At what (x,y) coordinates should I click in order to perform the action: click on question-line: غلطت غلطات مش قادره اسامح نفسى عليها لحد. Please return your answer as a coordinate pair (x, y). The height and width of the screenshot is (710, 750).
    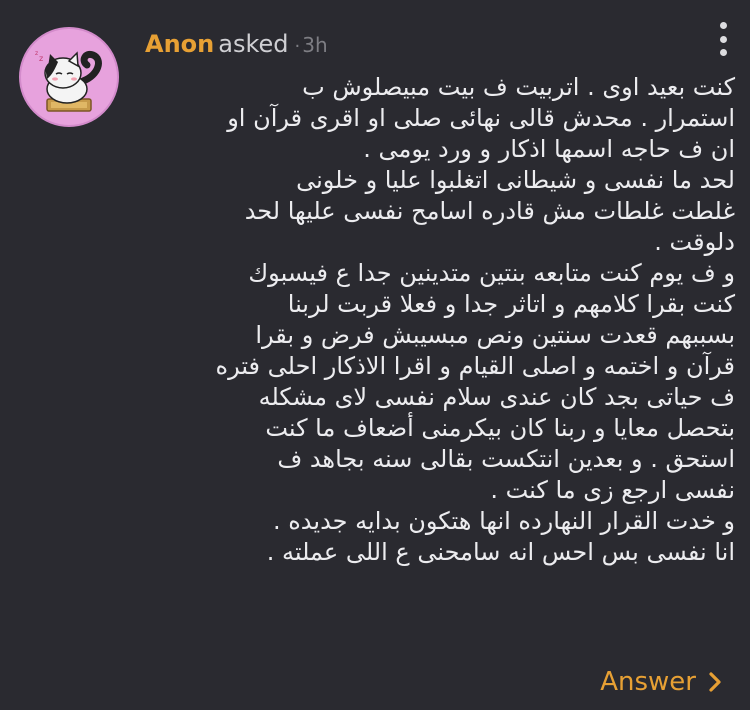
    Looking at the image, I should click on (489, 211).